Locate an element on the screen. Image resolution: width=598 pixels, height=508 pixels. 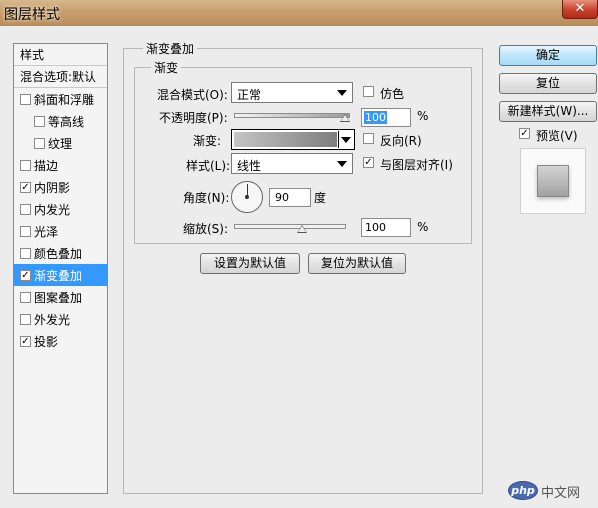
styles-header: 样式 is located at coordinates (60, 55).